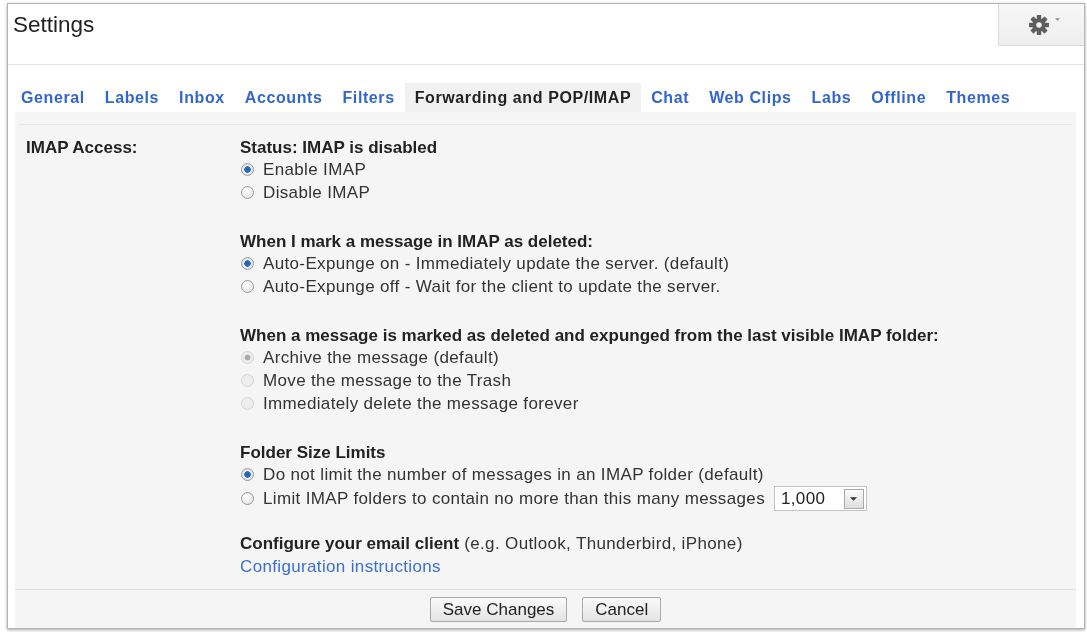 The width and height of the screenshot is (1087, 632). I want to click on action-button: Save Changes, so click(498, 609).